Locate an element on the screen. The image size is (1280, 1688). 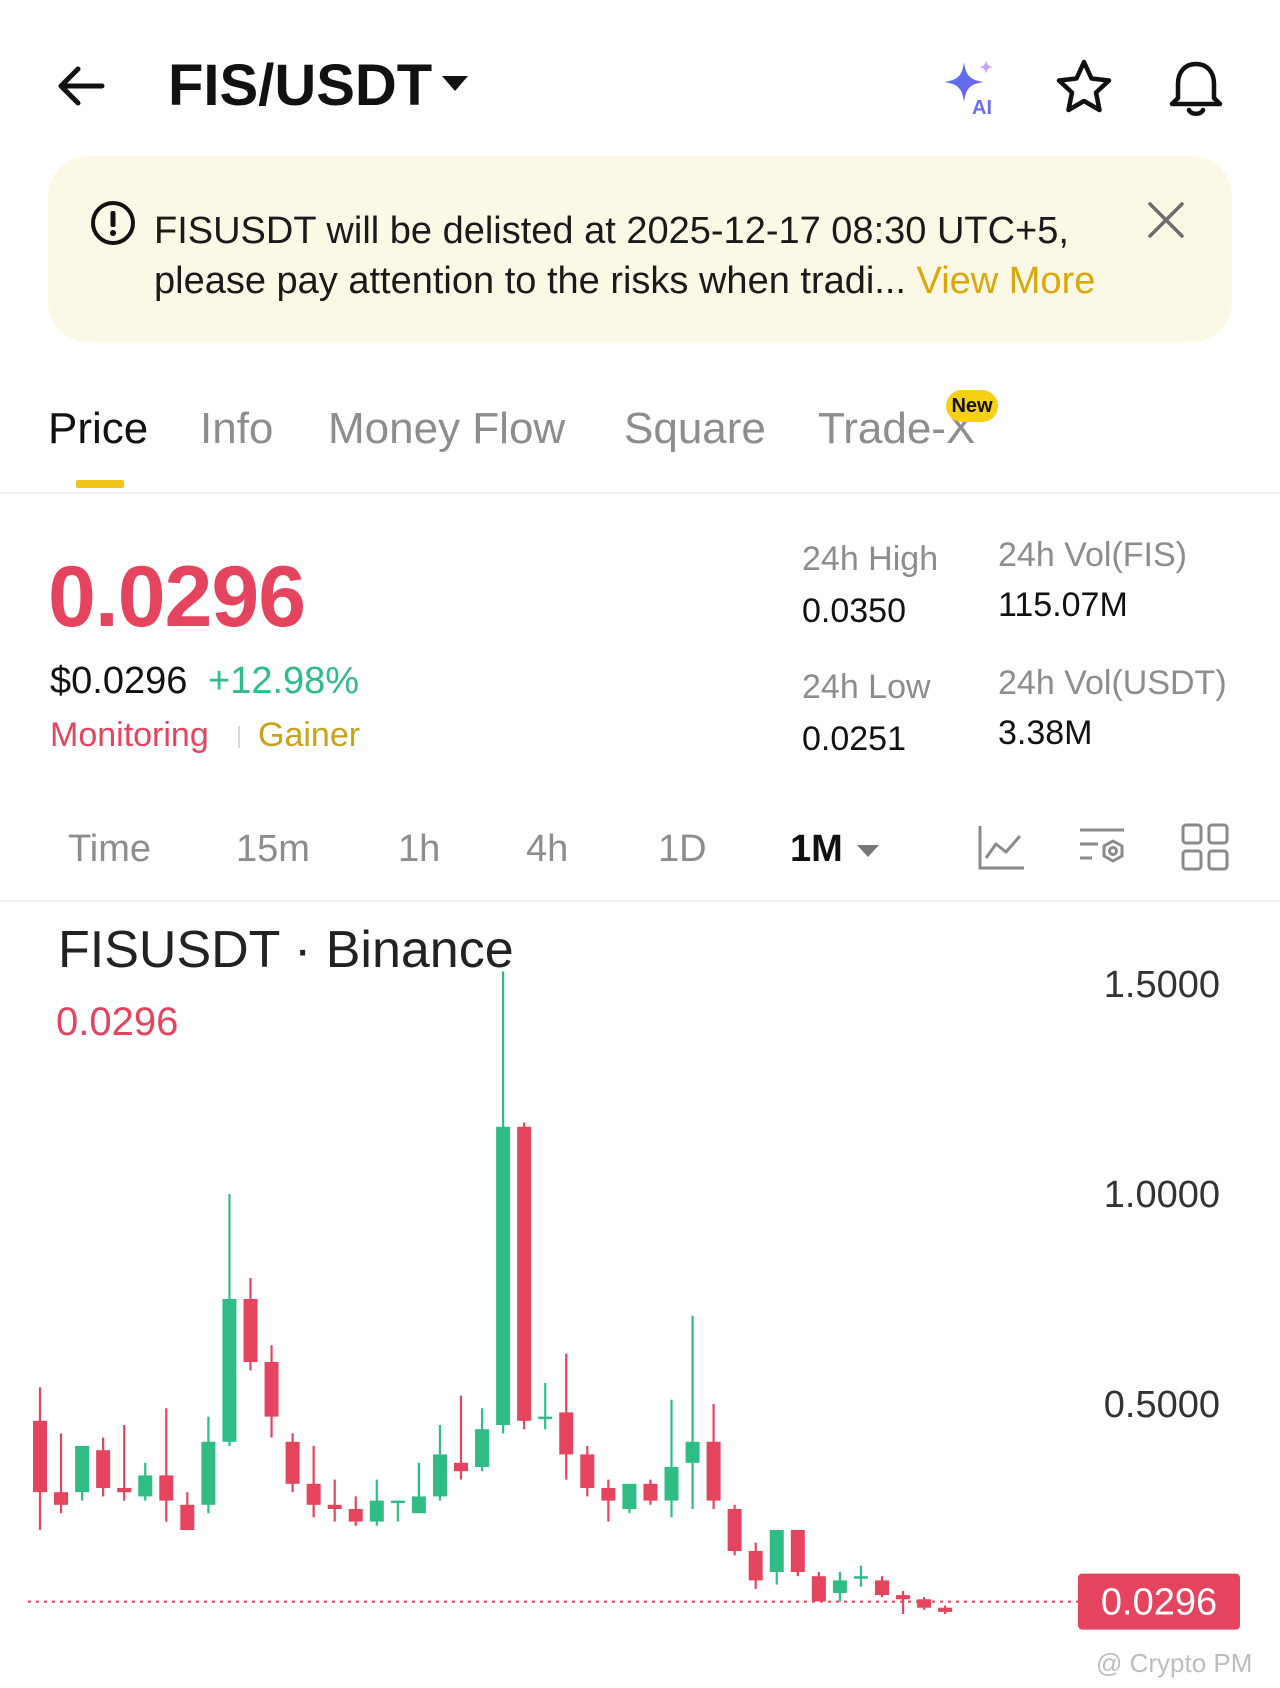
interval-1d: 1D is located at coordinates (682, 849).